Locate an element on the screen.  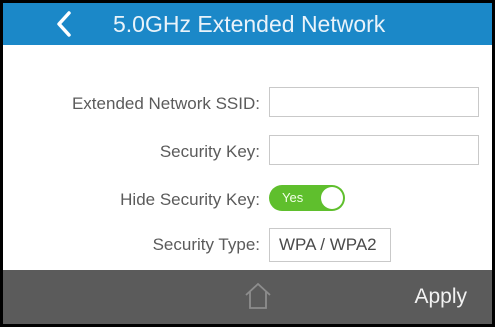
security-type-row: Security Type: WPA / WPA2 is located at coordinates (247, 246).